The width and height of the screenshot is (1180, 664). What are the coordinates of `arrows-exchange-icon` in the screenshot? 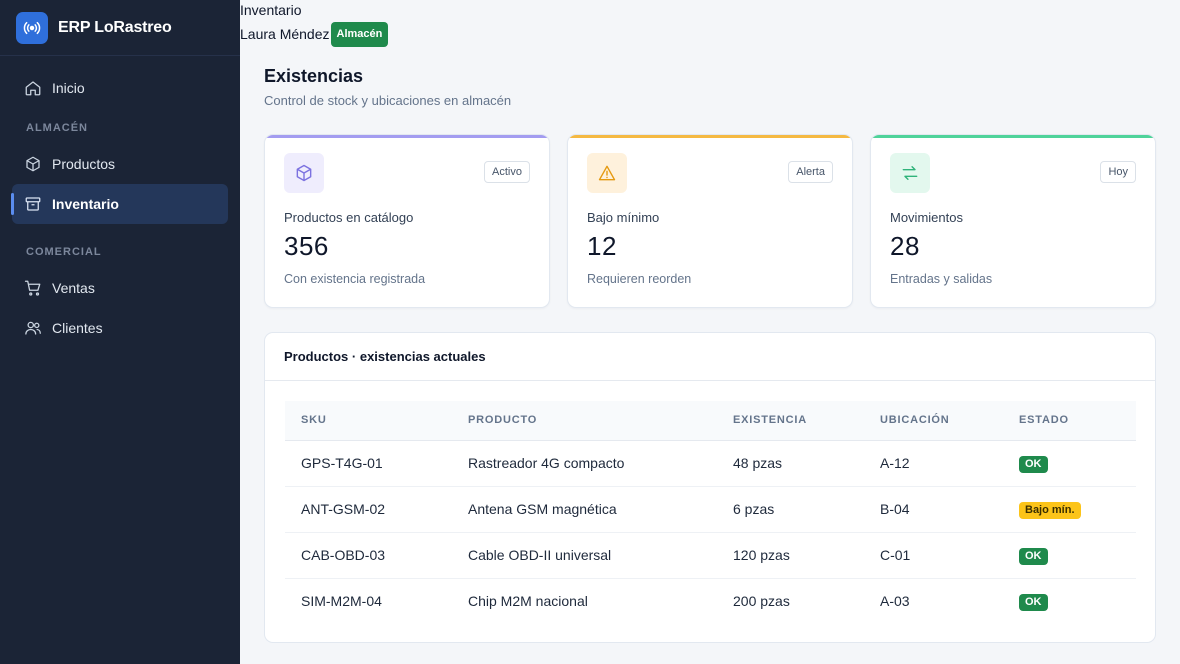 It's located at (910, 173).